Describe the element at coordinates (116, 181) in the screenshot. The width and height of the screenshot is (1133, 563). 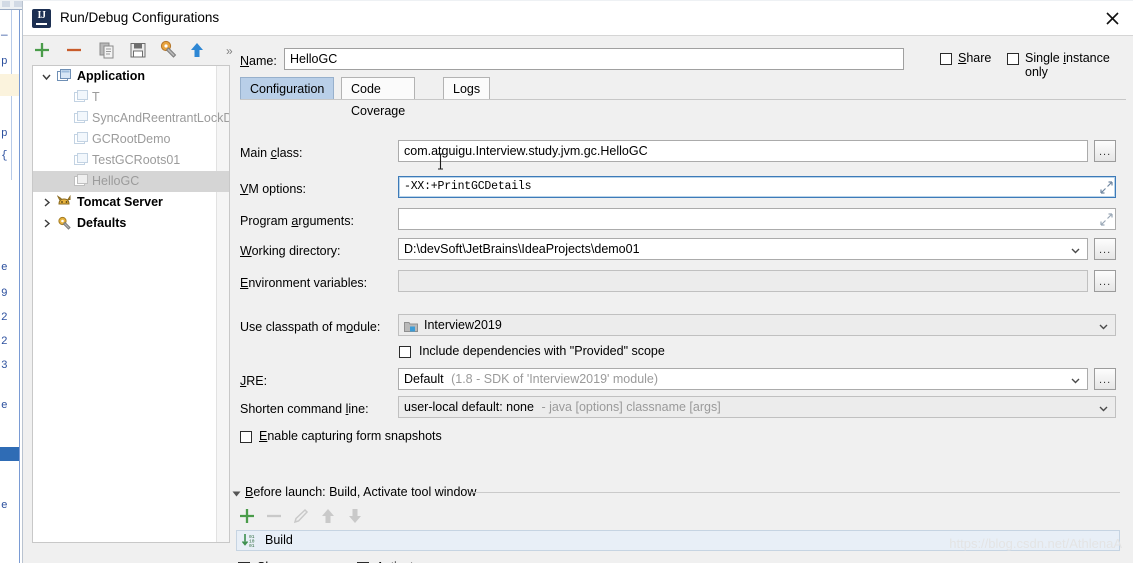
I see `tree-item-label: HelloGC` at that location.